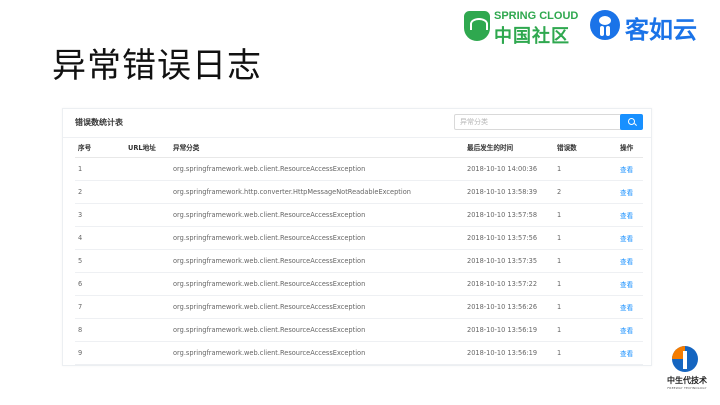  What do you see at coordinates (585, 147) in the screenshot?
I see `column-header-count: 错误数` at bounding box center [585, 147].